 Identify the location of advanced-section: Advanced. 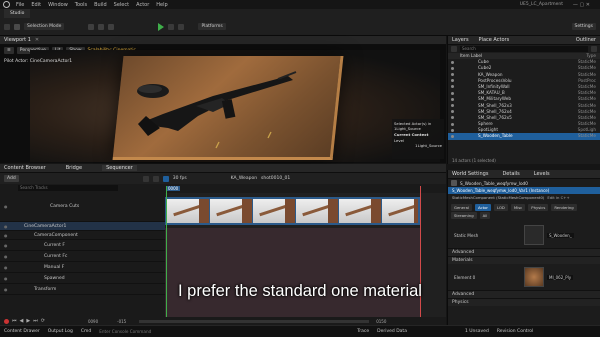
(524, 252).